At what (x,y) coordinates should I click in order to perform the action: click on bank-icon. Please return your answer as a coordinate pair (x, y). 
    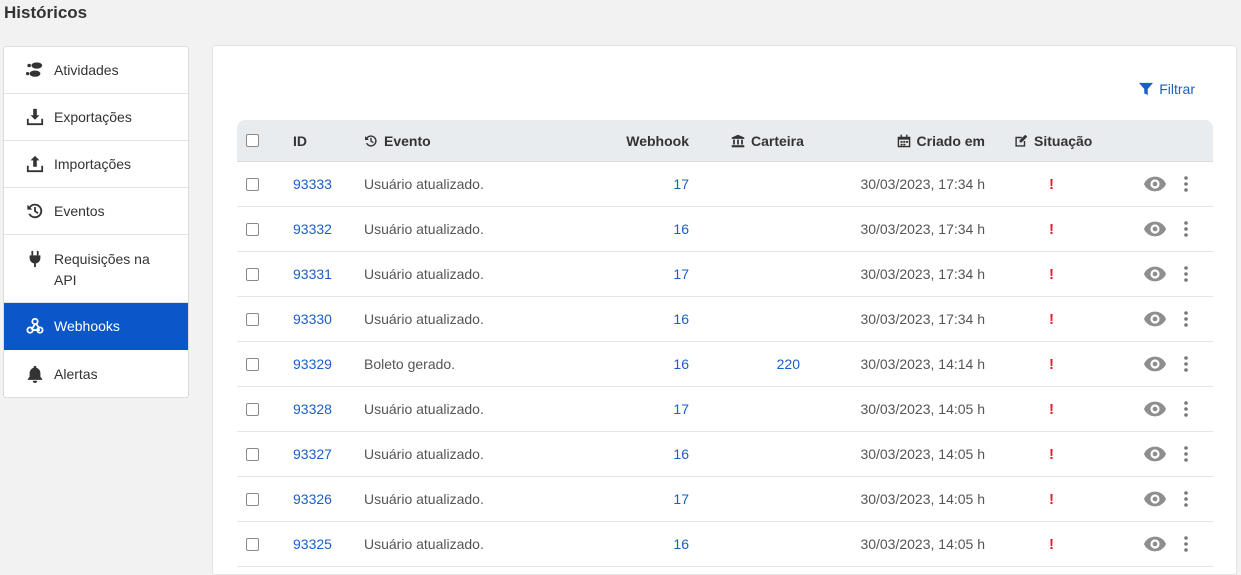
    Looking at the image, I should click on (738, 140).